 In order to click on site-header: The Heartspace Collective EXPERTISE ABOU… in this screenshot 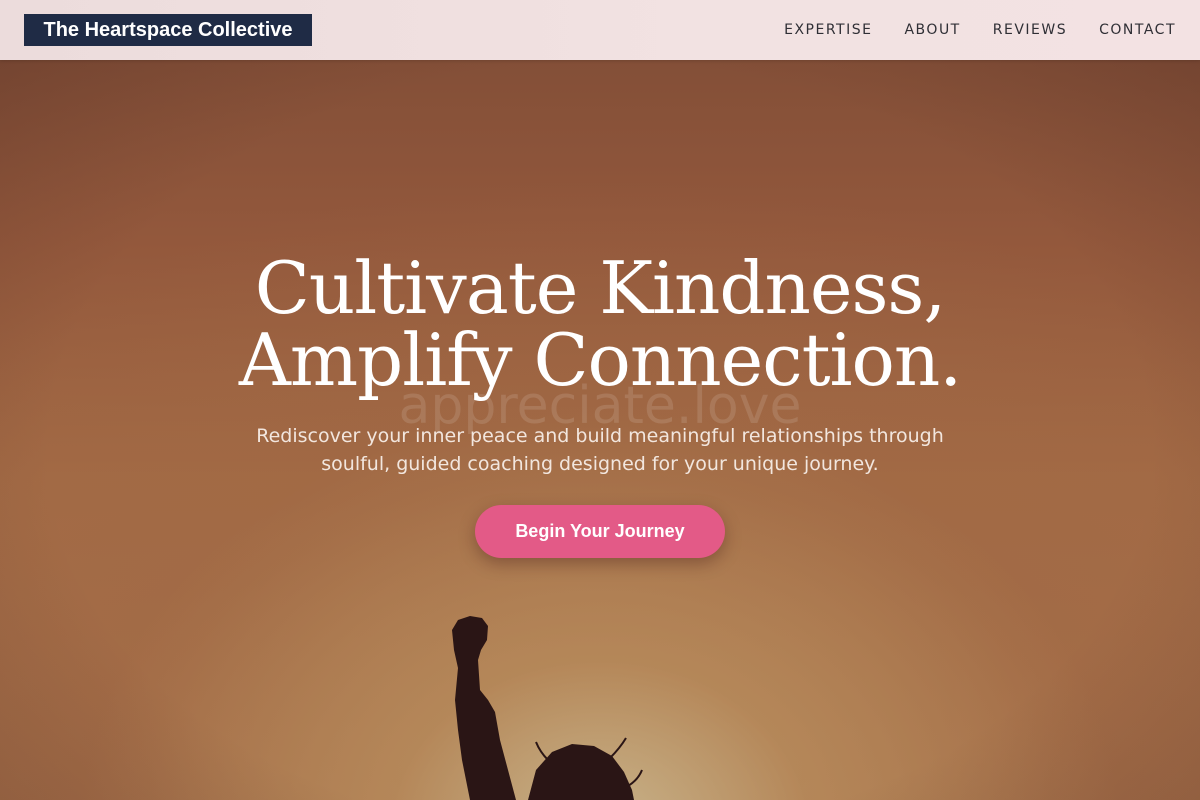, I will do `click(600, 30)`.